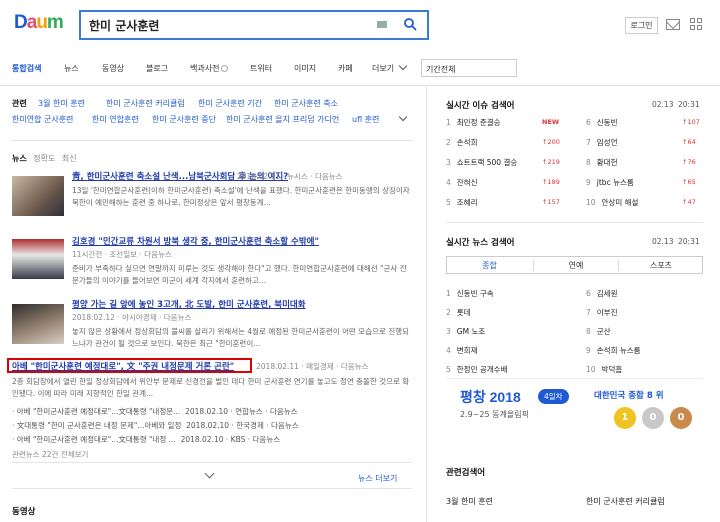 The width and height of the screenshot is (720, 522). Describe the element at coordinates (489, 265) in the screenshot. I see `sort-overall: 종합` at that location.